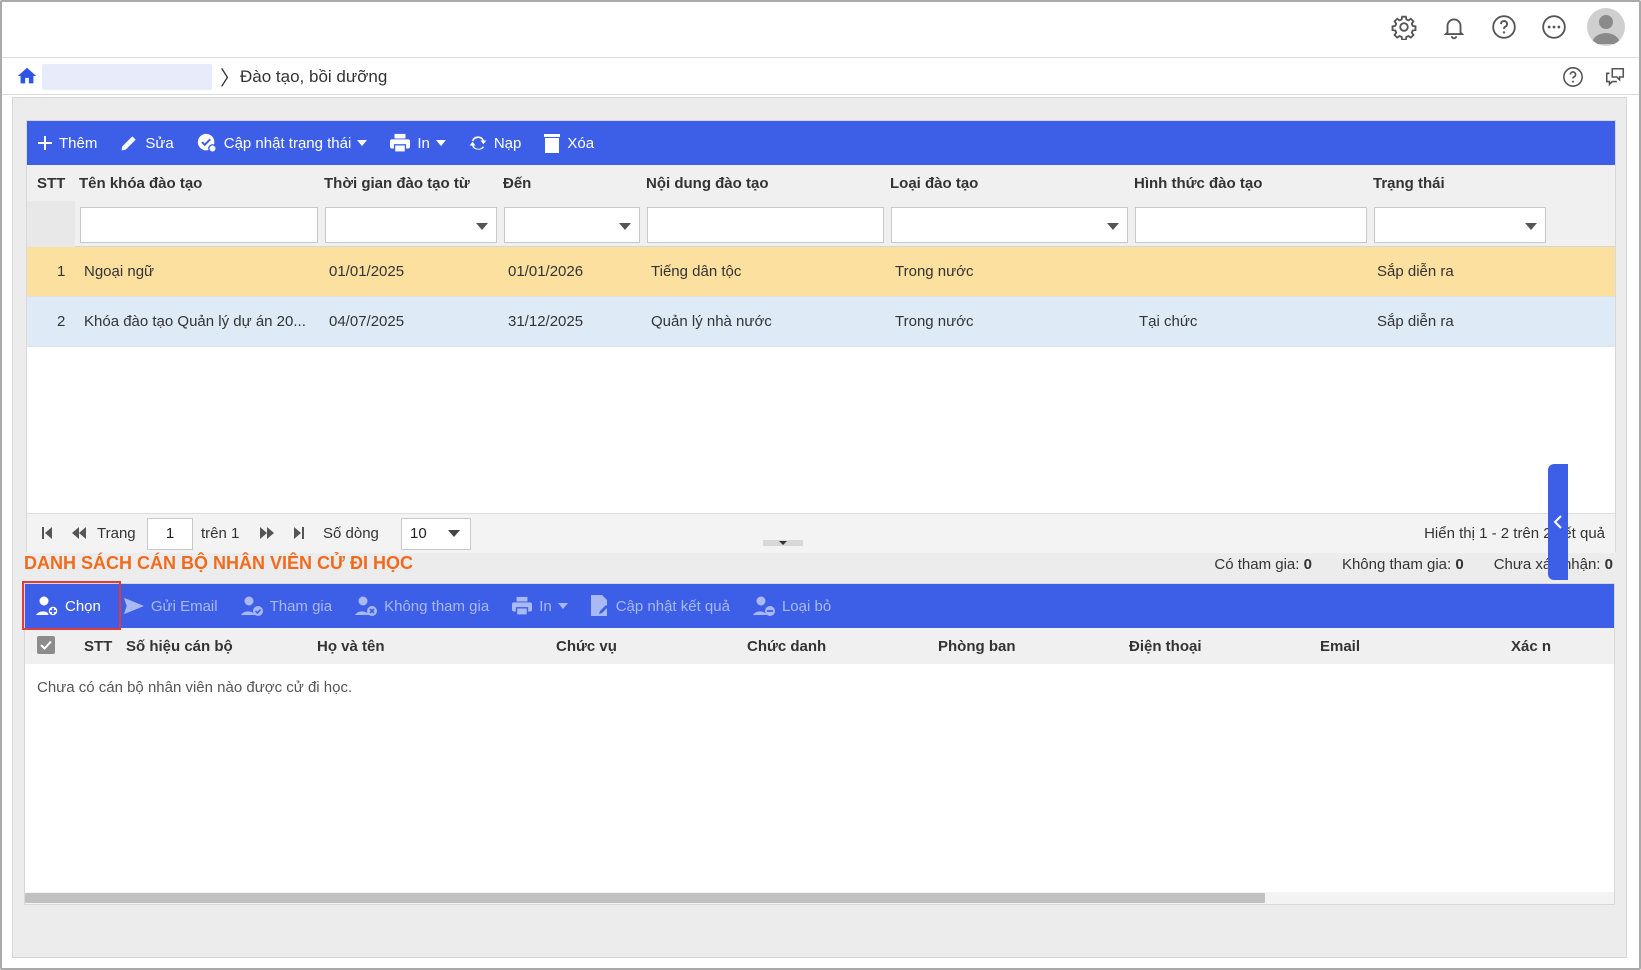 Image resolution: width=1641 pixels, height=970 pixels. Describe the element at coordinates (599, 605) in the screenshot. I see `document-edit-icon` at that location.